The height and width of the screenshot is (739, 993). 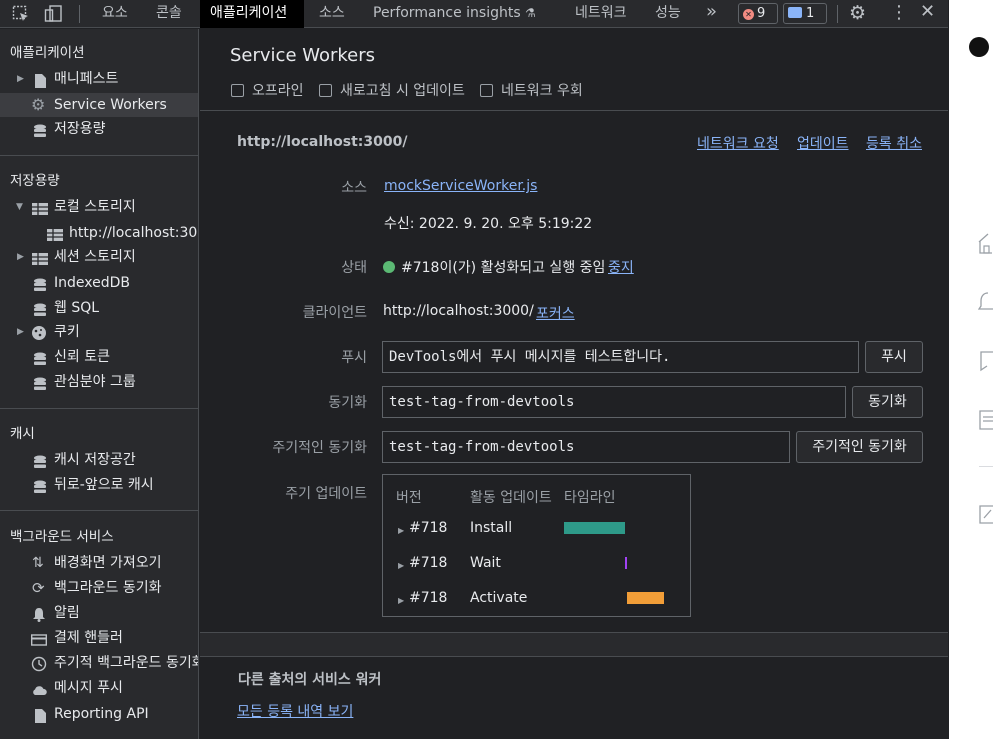 What do you see at coordinates (99, 714) in the screenshot?
I see `sidebar-item-reporting-api: Reporting API` at bounding box center [99, 714].